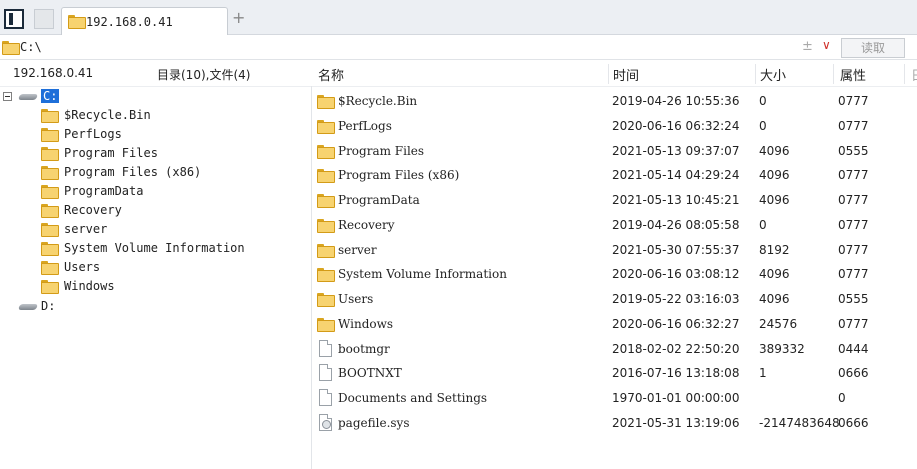 The image size is (917, 469). Describe the element at coordinates (676, 175) in the screenshot. I see `file-time: 2021-05-14 04:29:24` at that location.